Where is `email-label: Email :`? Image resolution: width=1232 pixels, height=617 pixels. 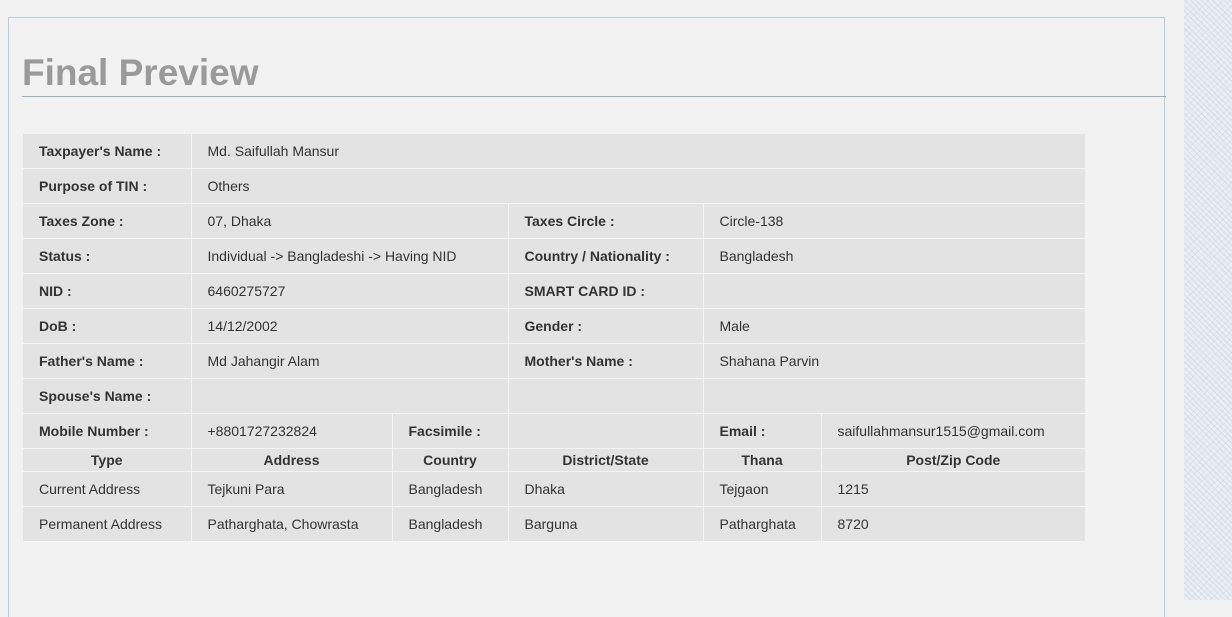 email-label: Email : is located at coordinates (762, 431).